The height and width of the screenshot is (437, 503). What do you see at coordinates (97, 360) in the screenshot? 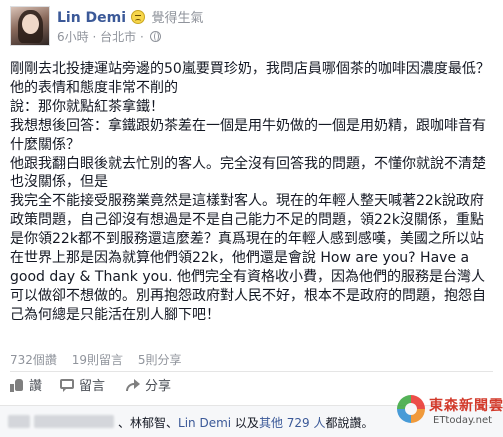
I see `comment-count: 19則留言` at bounding box center [97, 360].